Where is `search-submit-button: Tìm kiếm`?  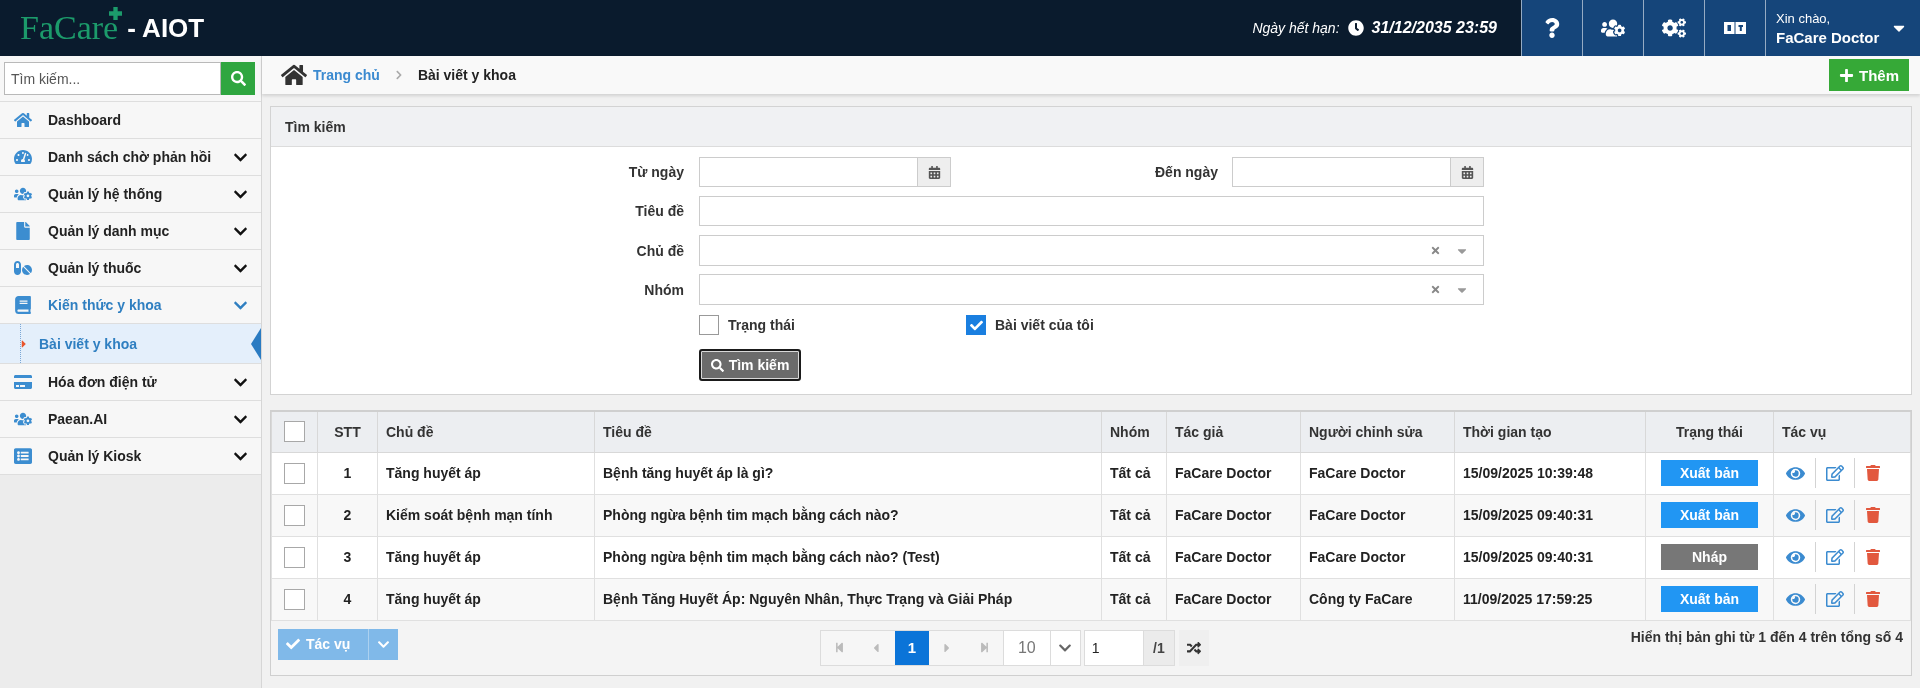 search-submit-button: Tìm kiếm is located at coordinates (750, 365).